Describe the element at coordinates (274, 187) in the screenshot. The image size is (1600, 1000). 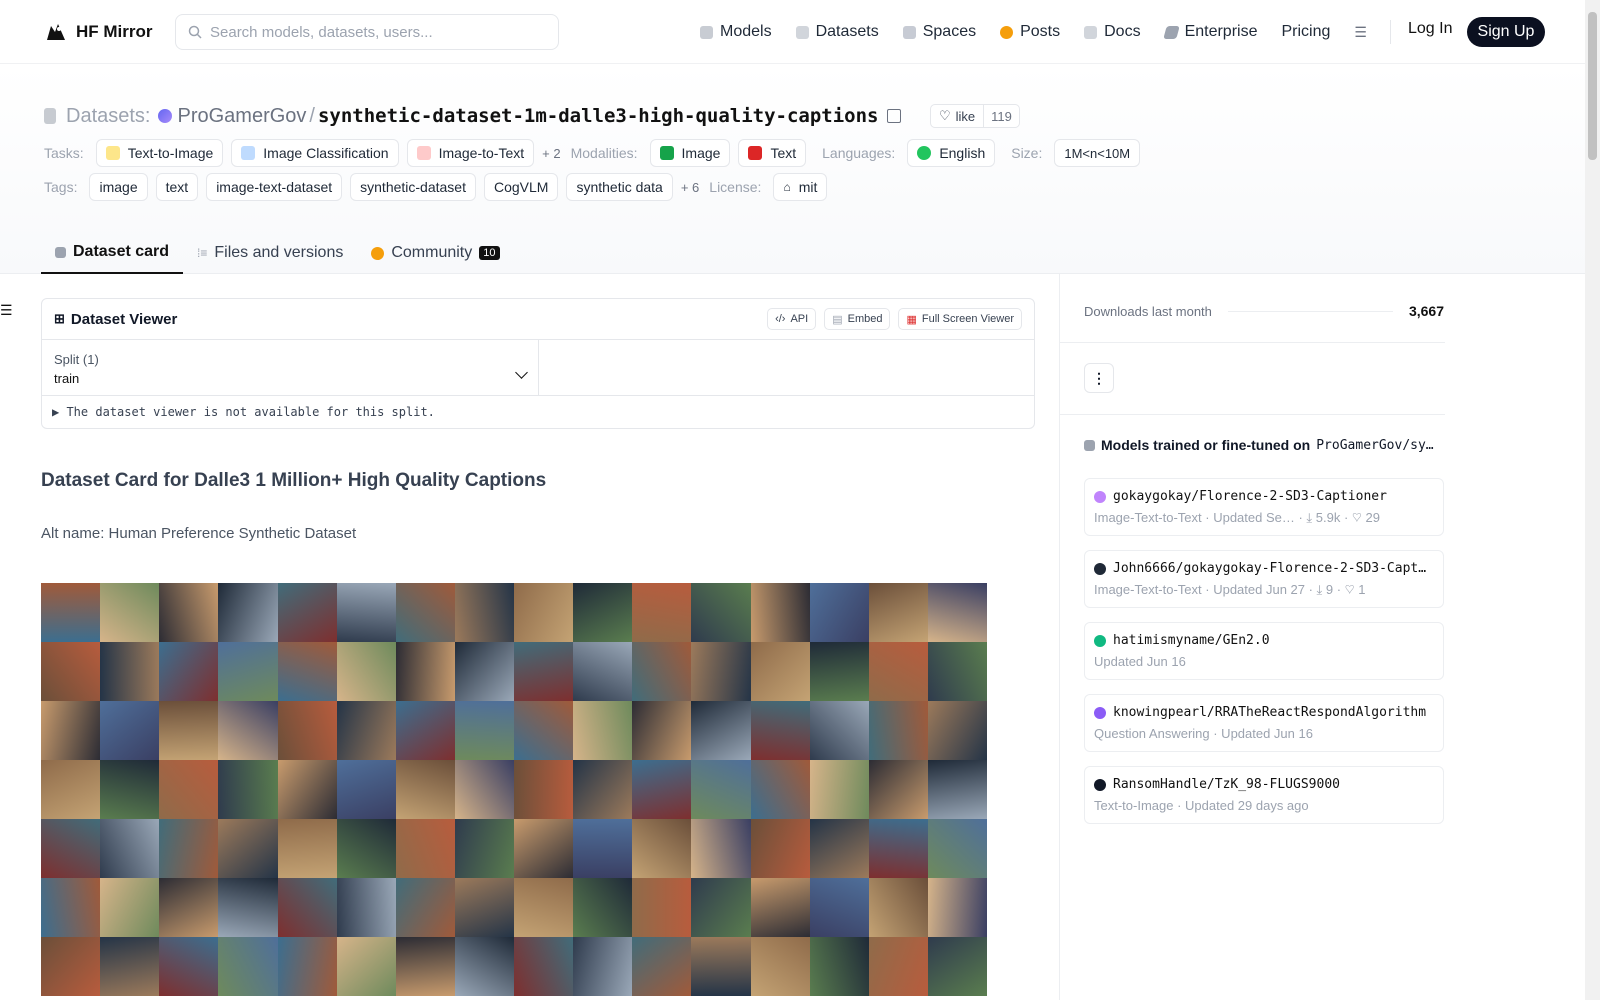
I see `tag-chip: image-text-dataset` at that location.